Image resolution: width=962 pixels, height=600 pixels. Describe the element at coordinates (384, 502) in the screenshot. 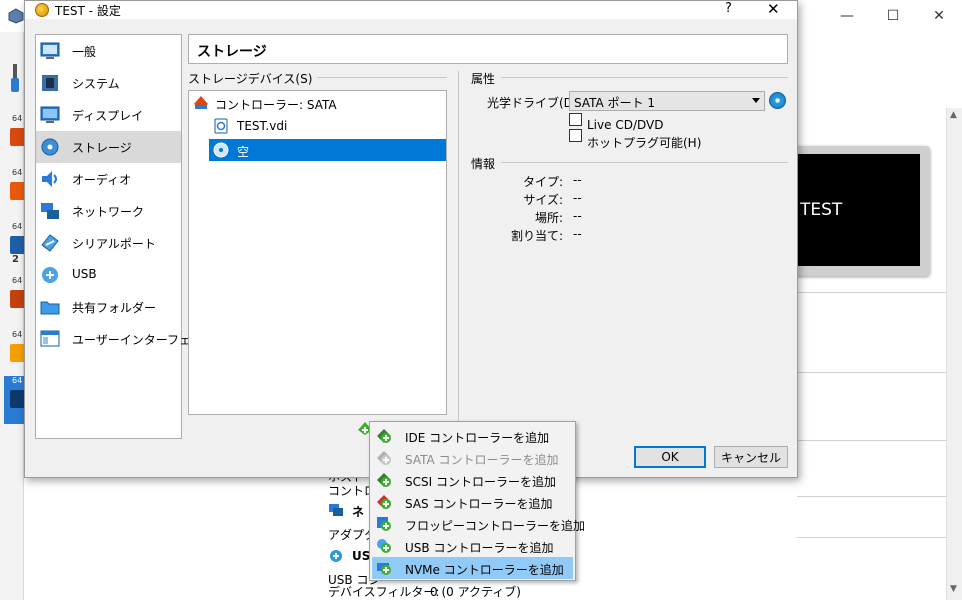

I see `add-sas-controller-icon` at that location.